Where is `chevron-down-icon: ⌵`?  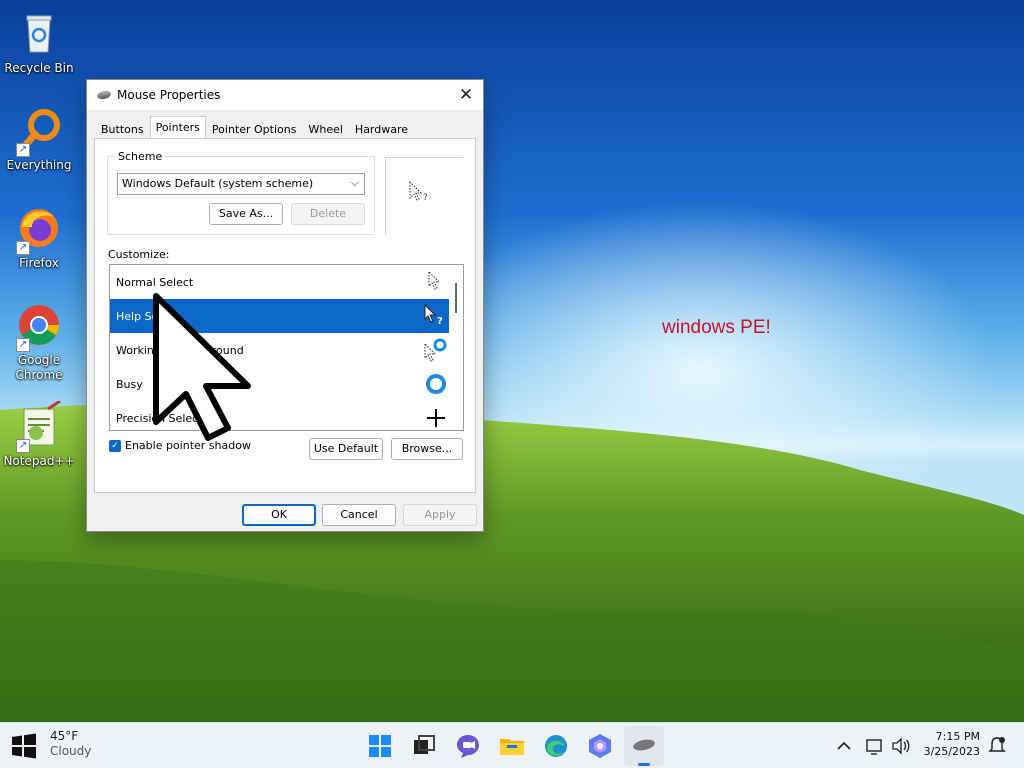
chevron-down-icon: ⌵ is located at coordinates (354, 182).